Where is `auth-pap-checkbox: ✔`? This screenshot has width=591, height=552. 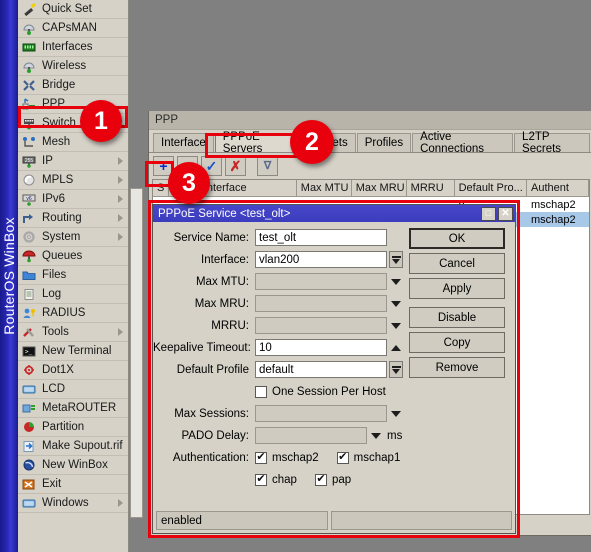 auth-pap-checkbox: ✔ is located at coordinates (320, 479).